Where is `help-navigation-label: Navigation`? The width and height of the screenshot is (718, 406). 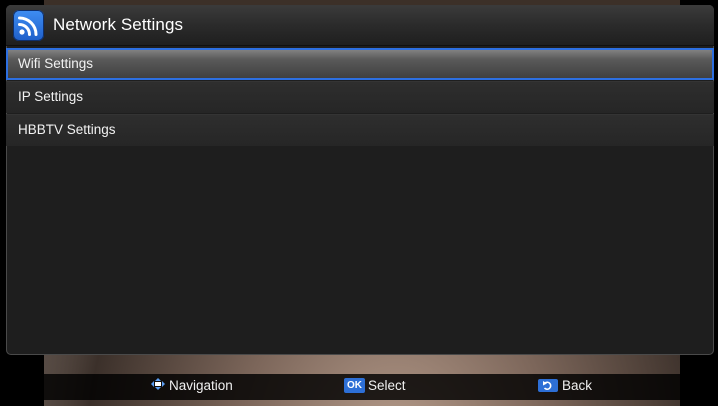
help-navigation-label: Navigation is located at coordinates (201, 385).